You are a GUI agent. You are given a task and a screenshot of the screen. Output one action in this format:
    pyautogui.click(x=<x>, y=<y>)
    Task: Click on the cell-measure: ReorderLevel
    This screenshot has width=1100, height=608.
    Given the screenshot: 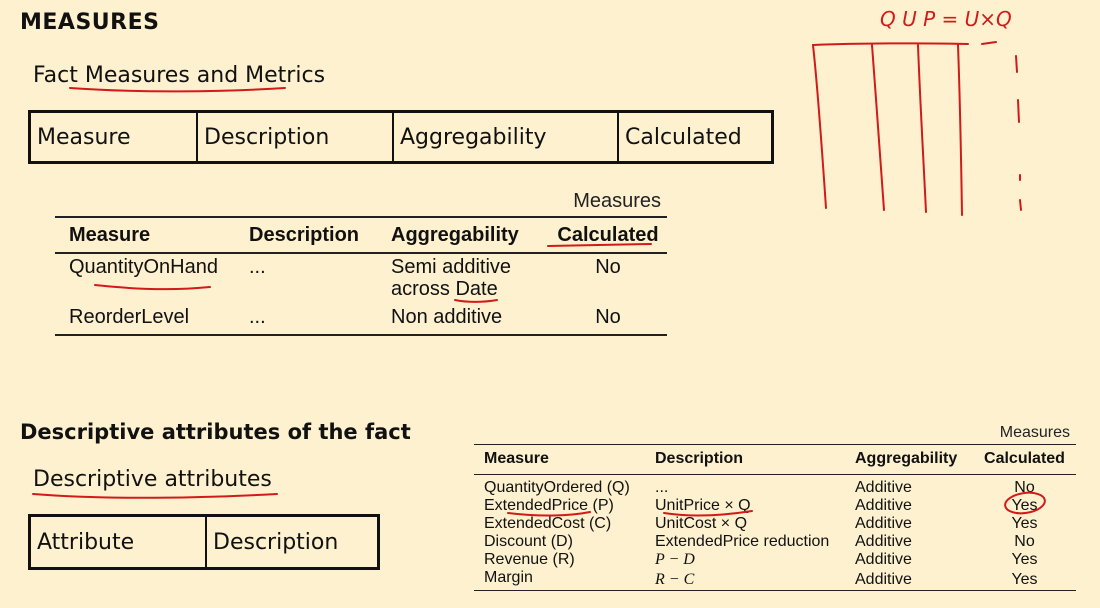 What is the action you would take?
    pyautogui.click(x=129, y=317)
    